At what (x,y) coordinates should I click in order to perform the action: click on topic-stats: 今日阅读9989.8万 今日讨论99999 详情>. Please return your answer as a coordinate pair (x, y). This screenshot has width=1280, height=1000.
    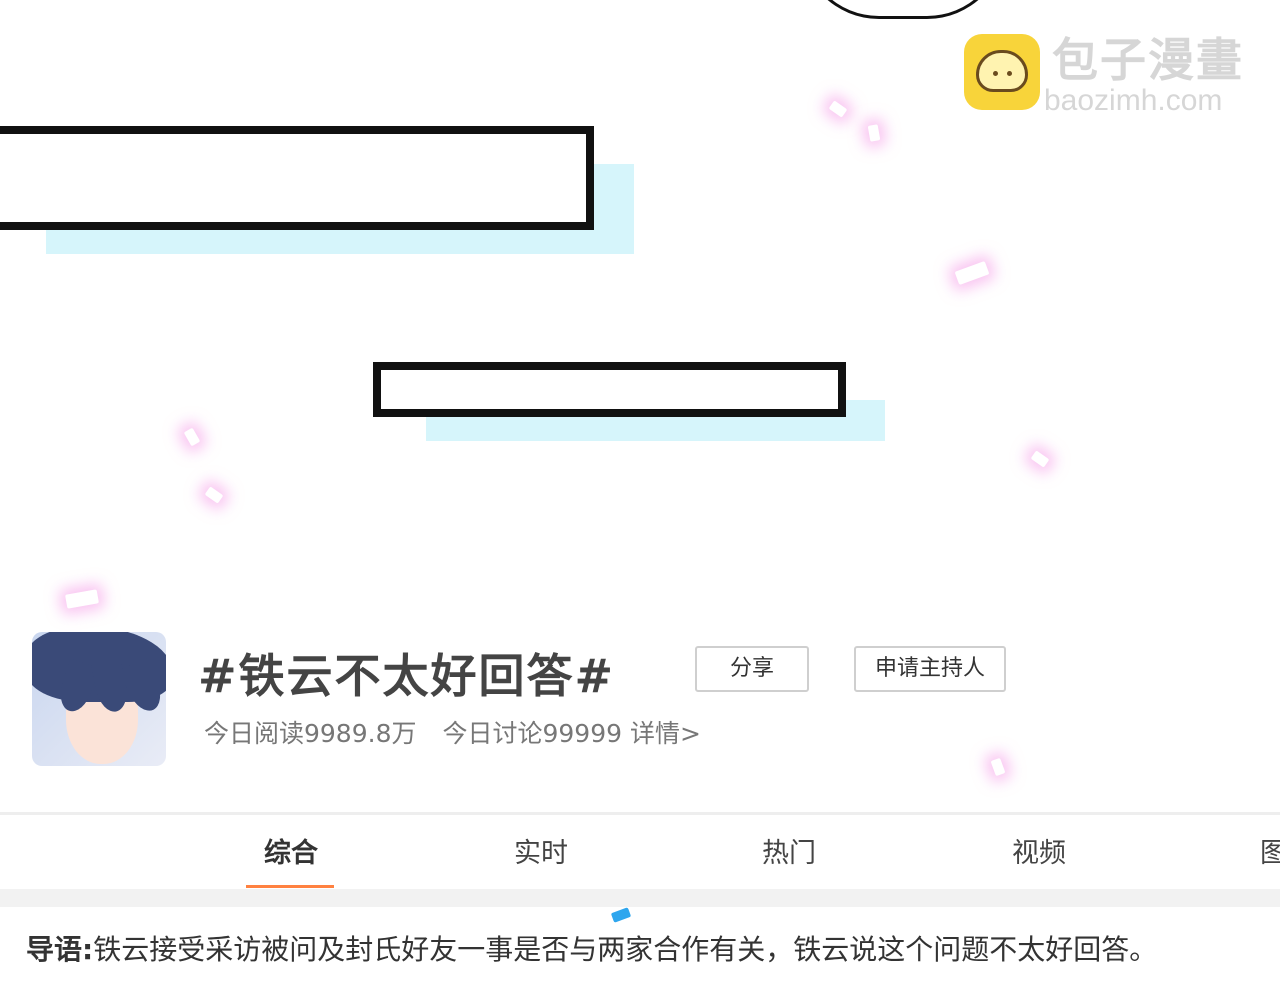
    Looking at the image, I should click on (465, 732).